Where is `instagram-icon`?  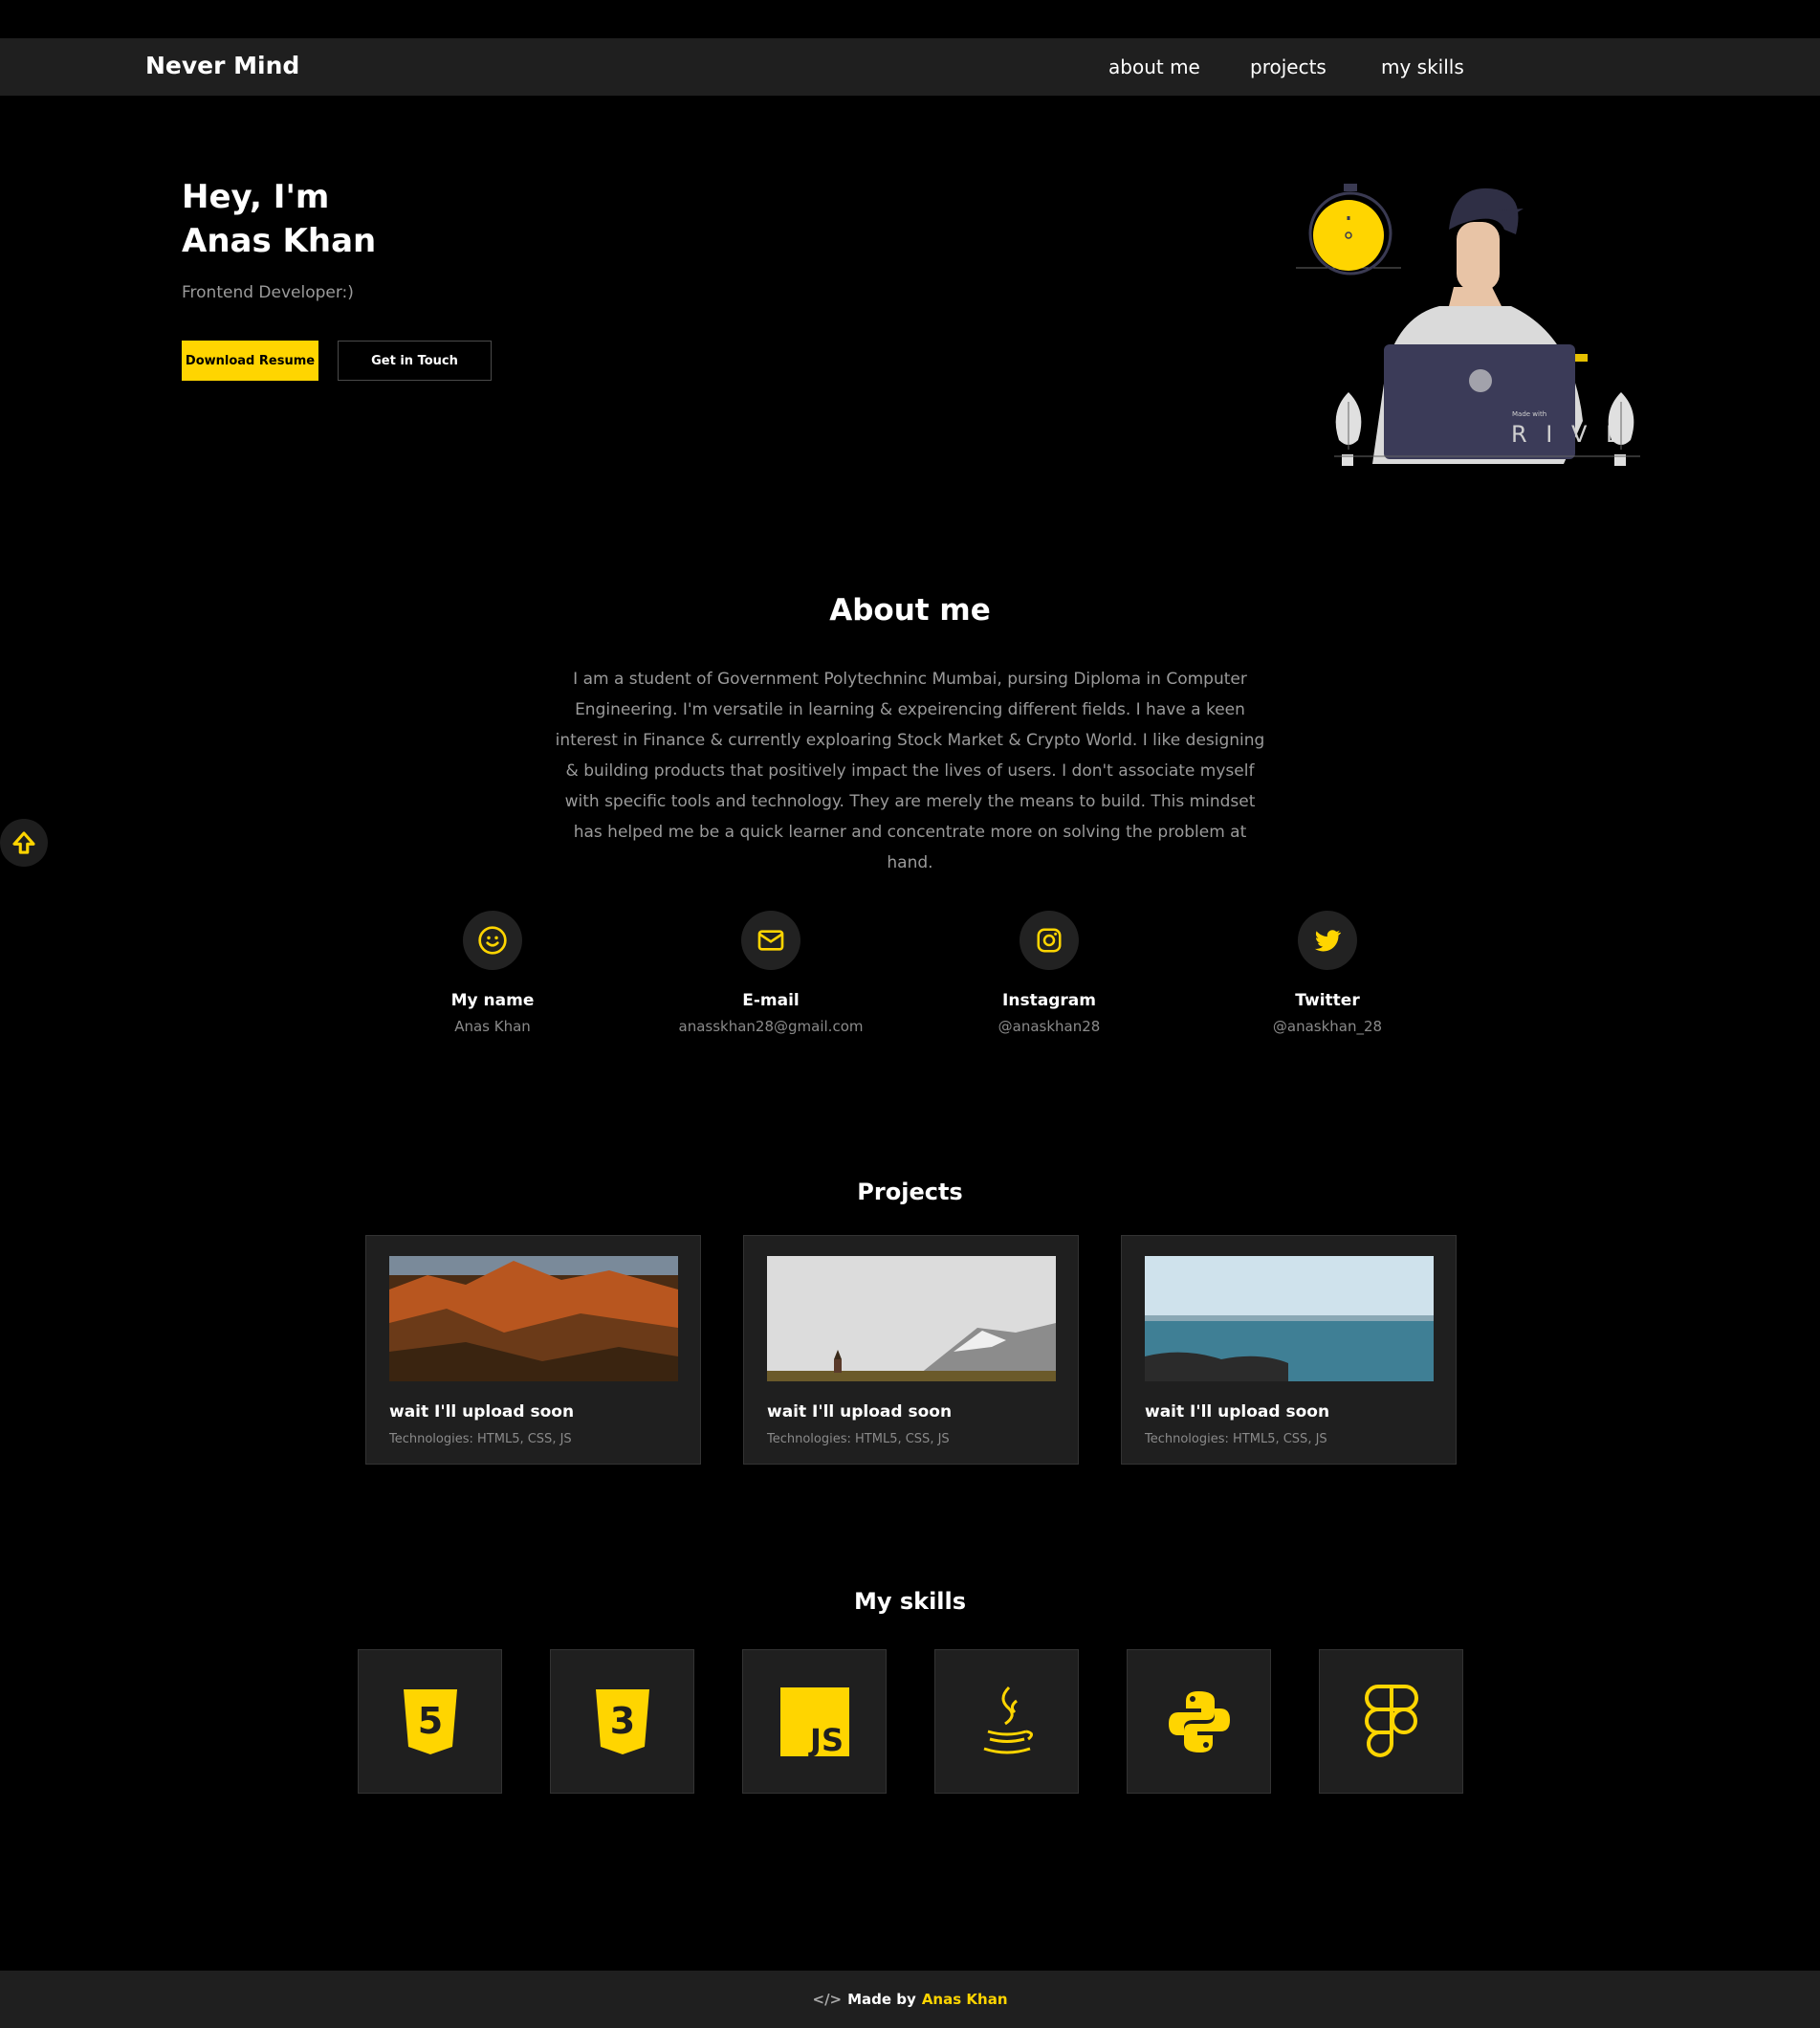 instagram-icon is located at coordinates (1049, 941).